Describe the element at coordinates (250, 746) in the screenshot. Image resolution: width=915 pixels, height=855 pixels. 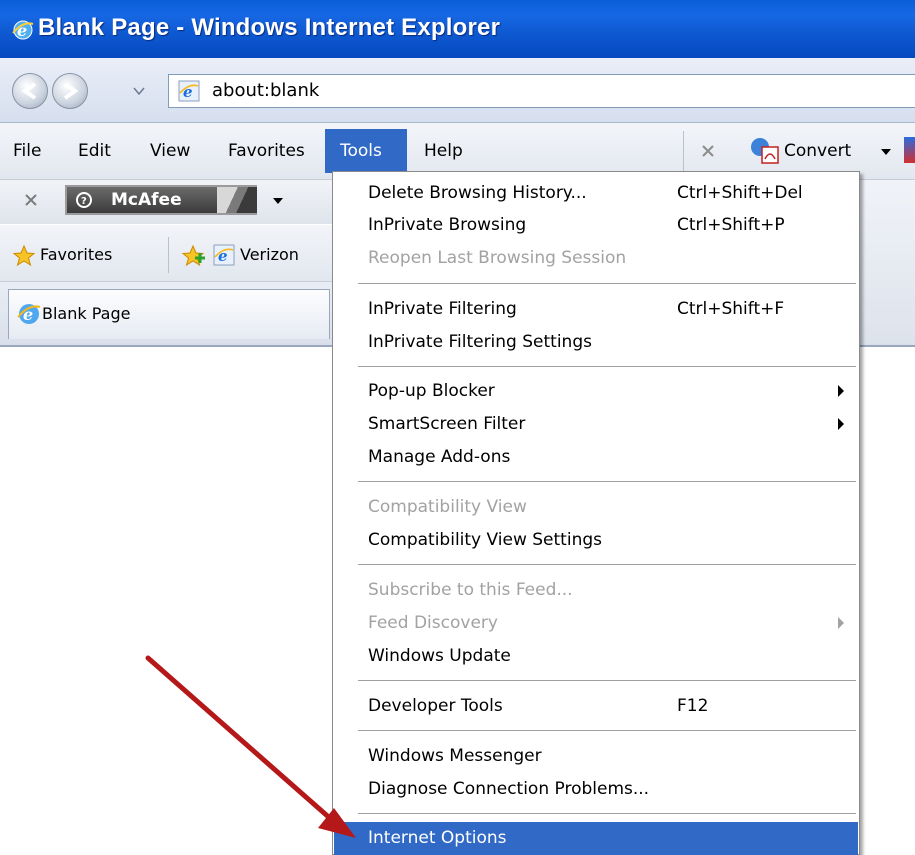
I see `red-arrow-annotation` at that location.